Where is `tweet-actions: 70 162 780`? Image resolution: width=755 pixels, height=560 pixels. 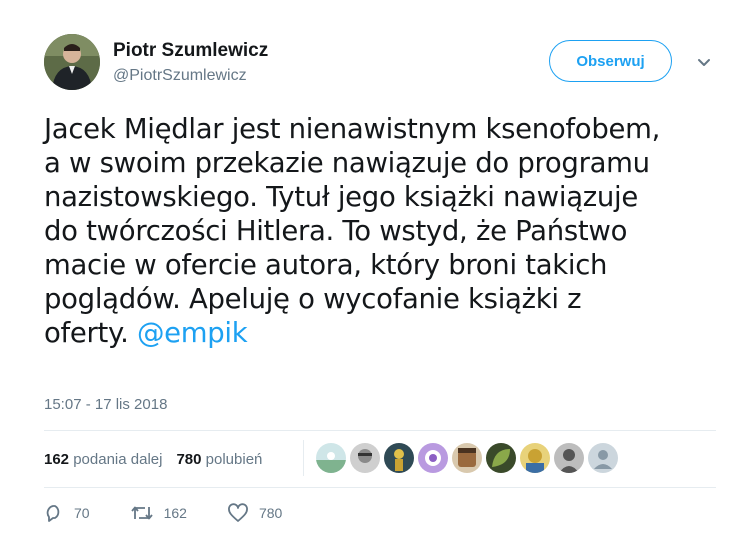 tweet-actions: 70 162 780 is located at coordinates (183, 513).